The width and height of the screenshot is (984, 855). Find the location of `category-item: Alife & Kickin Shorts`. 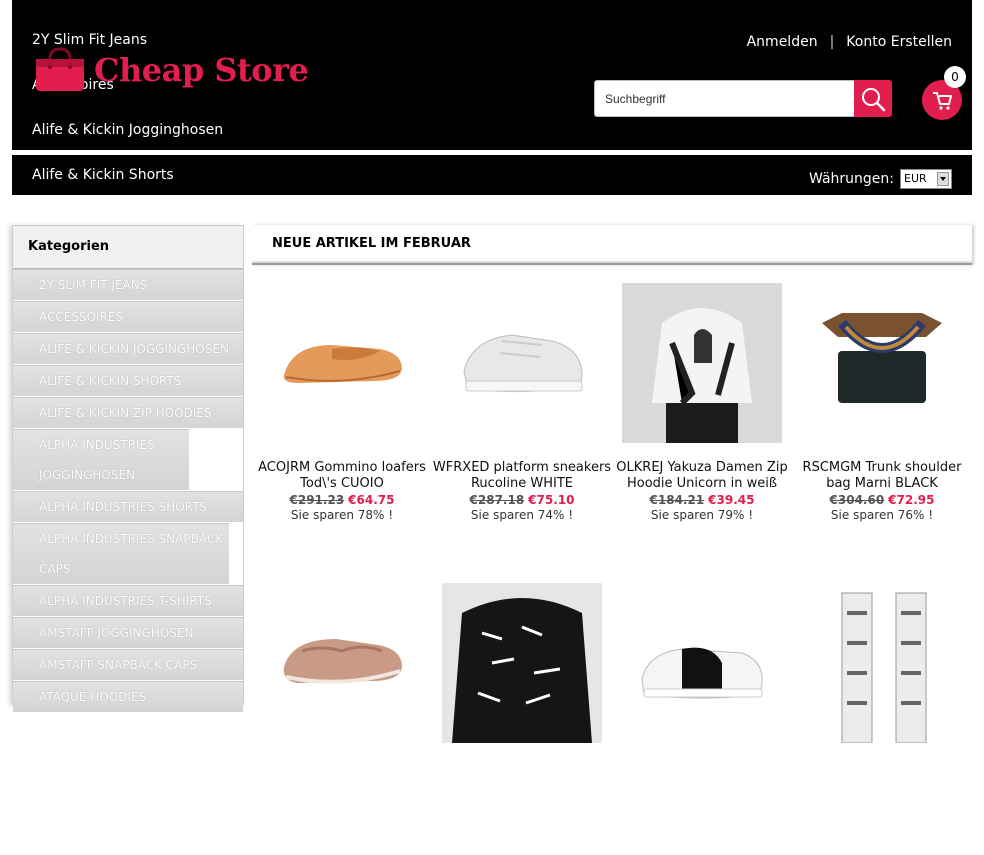

category-item: Alife & Kickin Shorts is located at coordinates (128, 381).